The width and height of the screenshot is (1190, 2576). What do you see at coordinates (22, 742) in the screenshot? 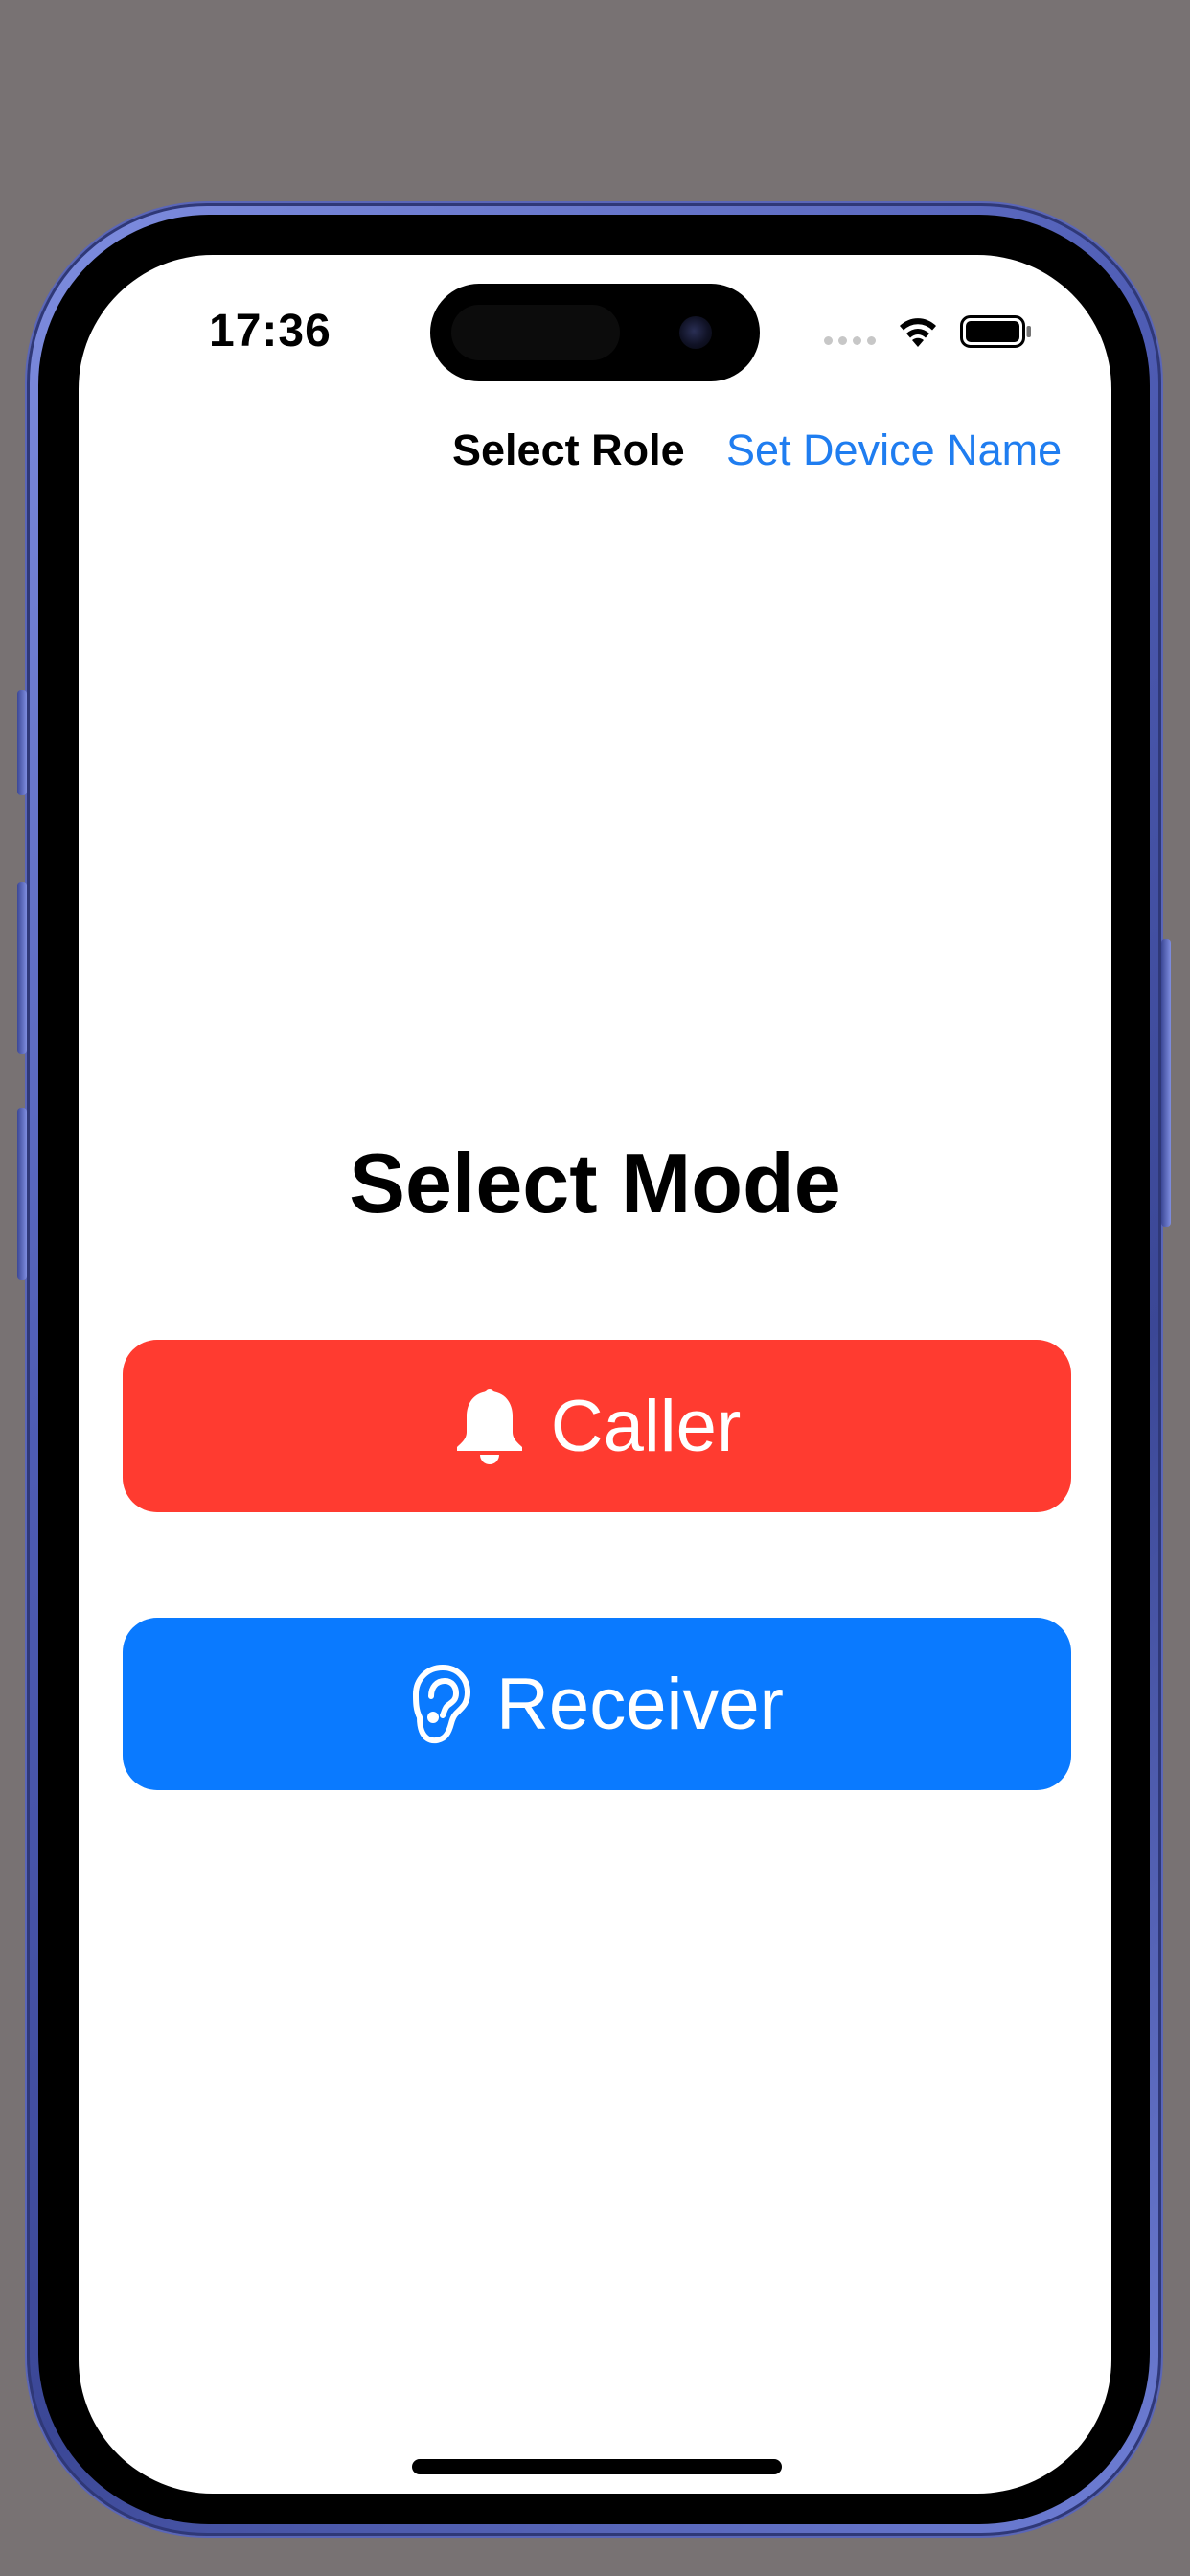
I see `action-button` at bounding box center [22, 742].